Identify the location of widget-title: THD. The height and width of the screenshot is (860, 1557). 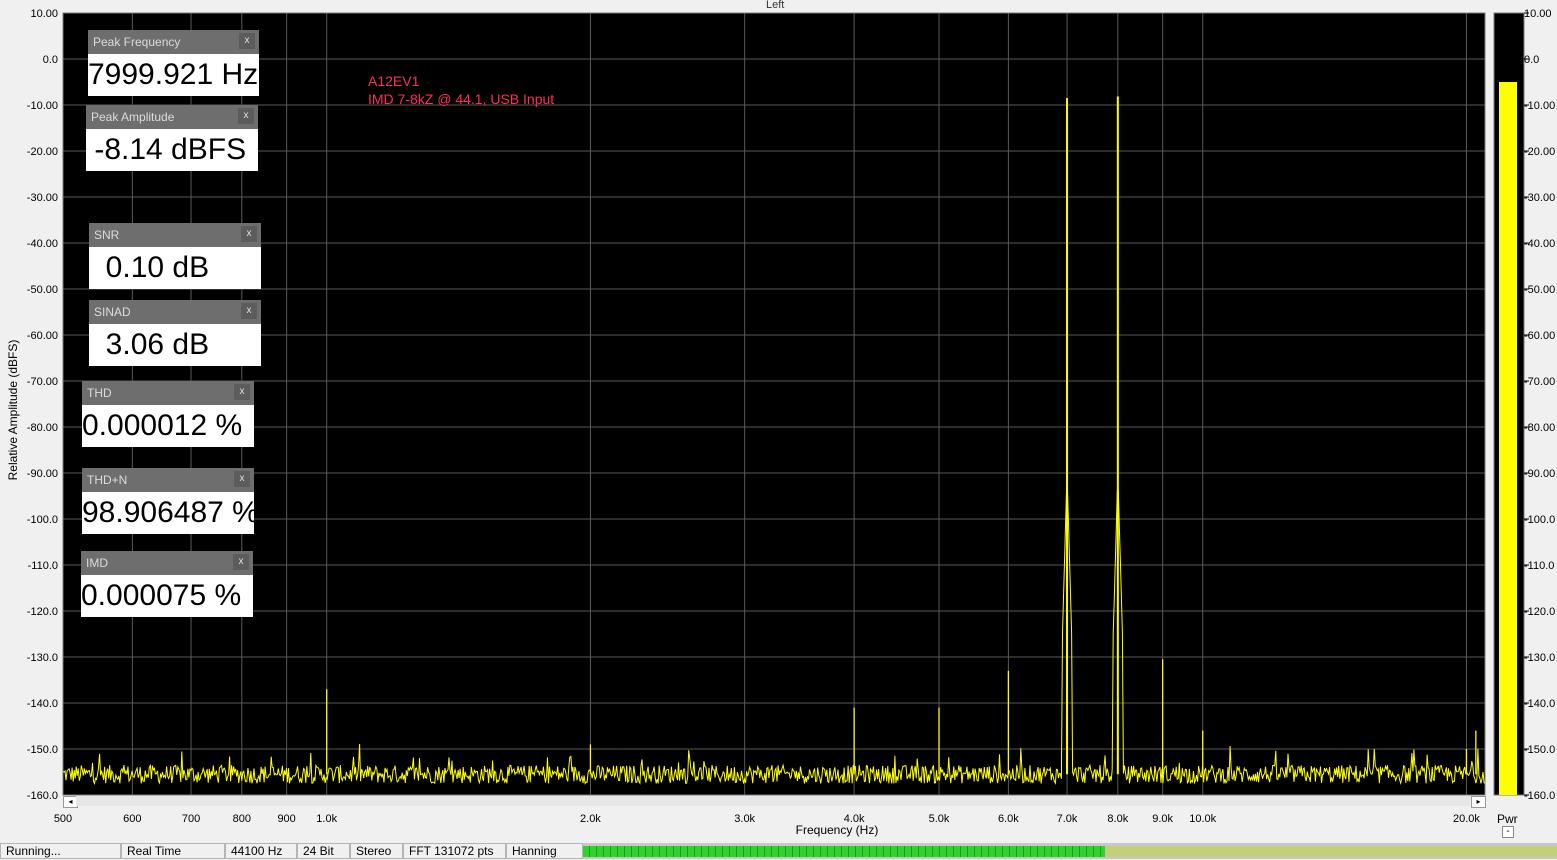
(168, 393).